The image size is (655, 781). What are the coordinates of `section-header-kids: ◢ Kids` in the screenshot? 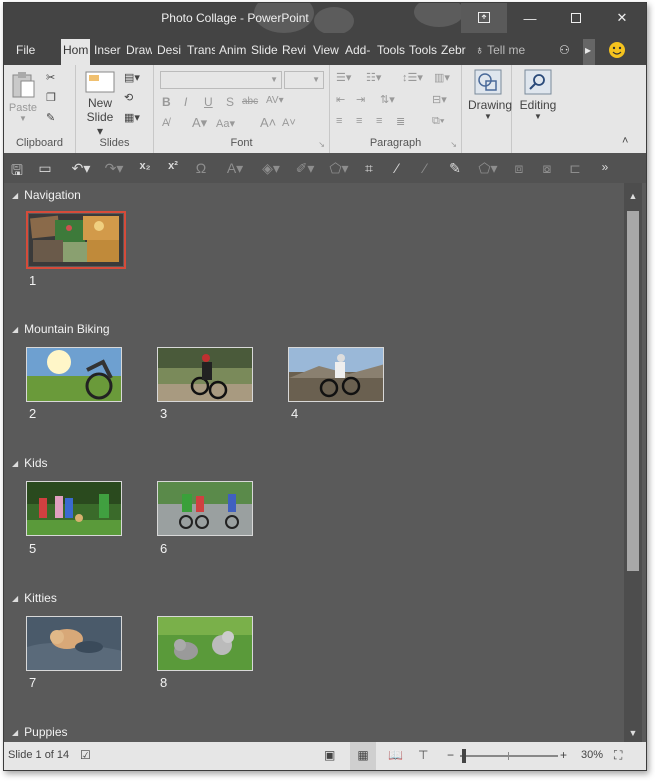 It's located at (30, 463).